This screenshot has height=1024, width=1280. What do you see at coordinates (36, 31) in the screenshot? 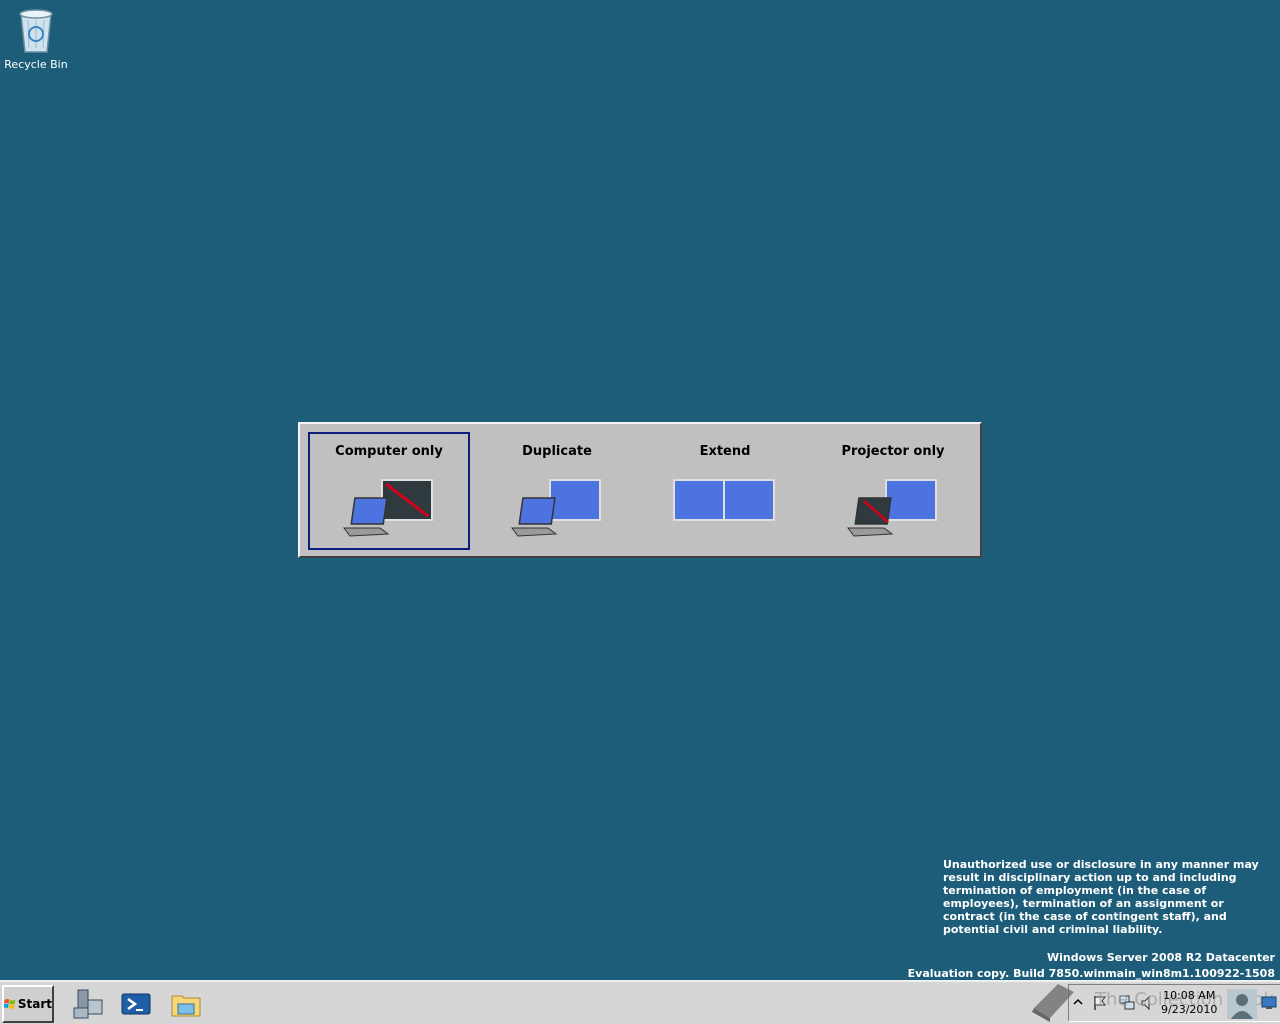
I see `recycle-bin-icon` at bounding box center [36, 31].